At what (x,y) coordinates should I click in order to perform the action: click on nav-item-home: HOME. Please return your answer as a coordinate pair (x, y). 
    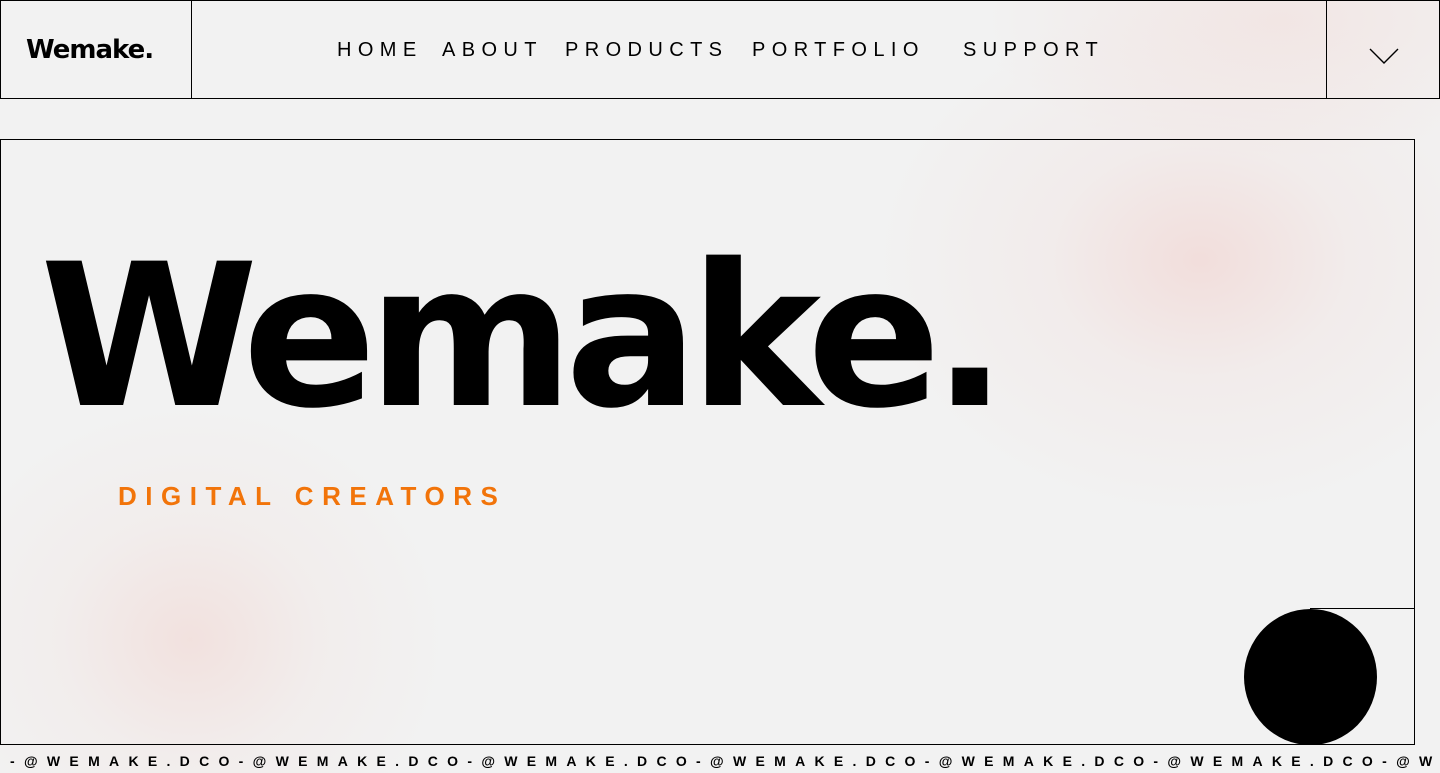
    Looking at the image, I should click on (380, 50).